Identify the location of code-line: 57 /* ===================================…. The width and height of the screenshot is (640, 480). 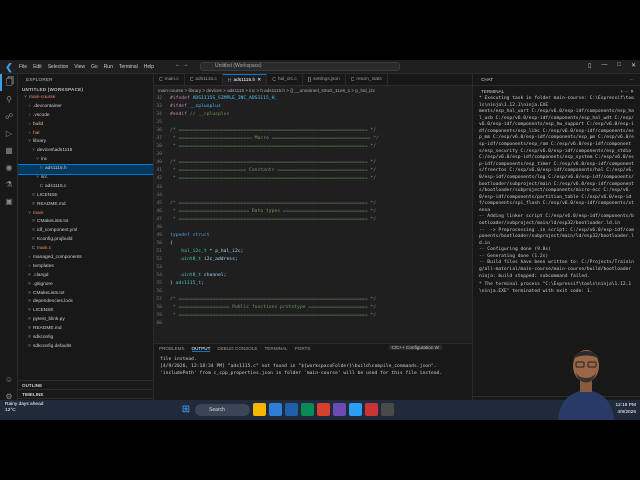
(313, 300).